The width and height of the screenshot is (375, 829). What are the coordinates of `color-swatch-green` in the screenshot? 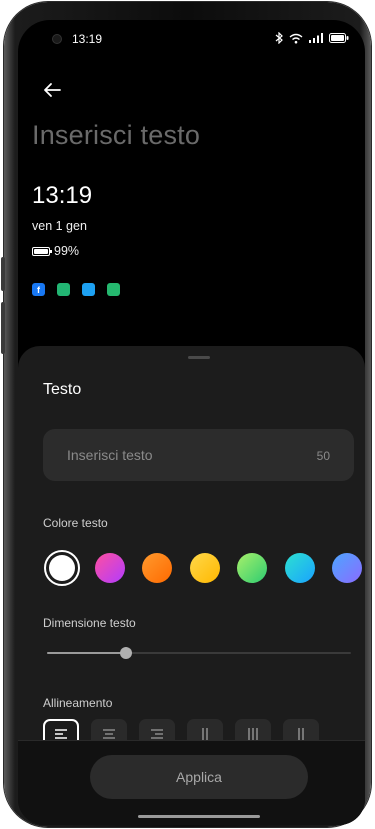 It's located at (252, 568).